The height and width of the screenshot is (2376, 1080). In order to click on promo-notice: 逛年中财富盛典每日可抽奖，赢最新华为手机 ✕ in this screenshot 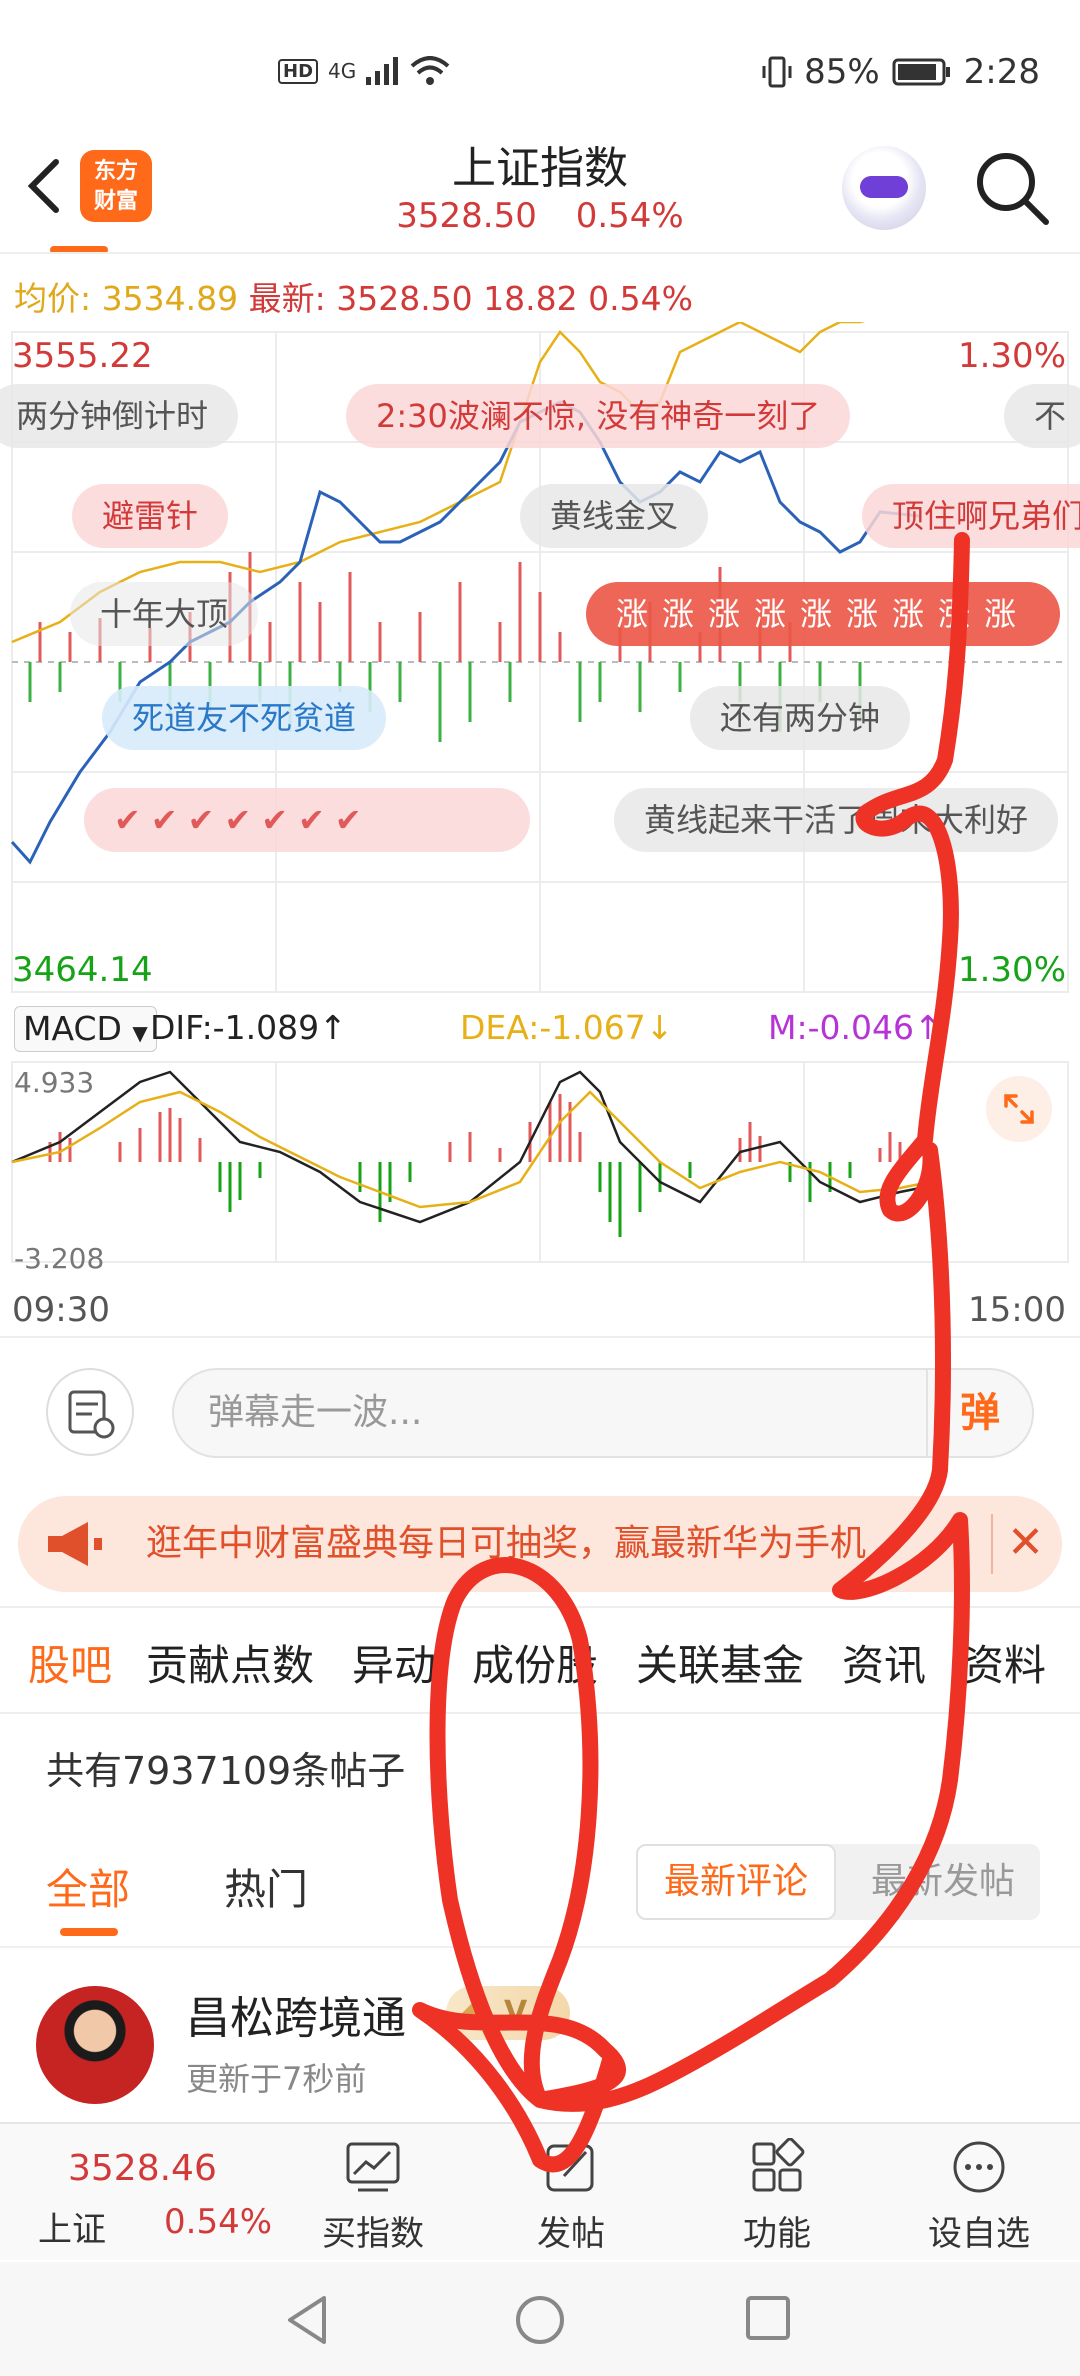, I will do `click(540, 1544)`.